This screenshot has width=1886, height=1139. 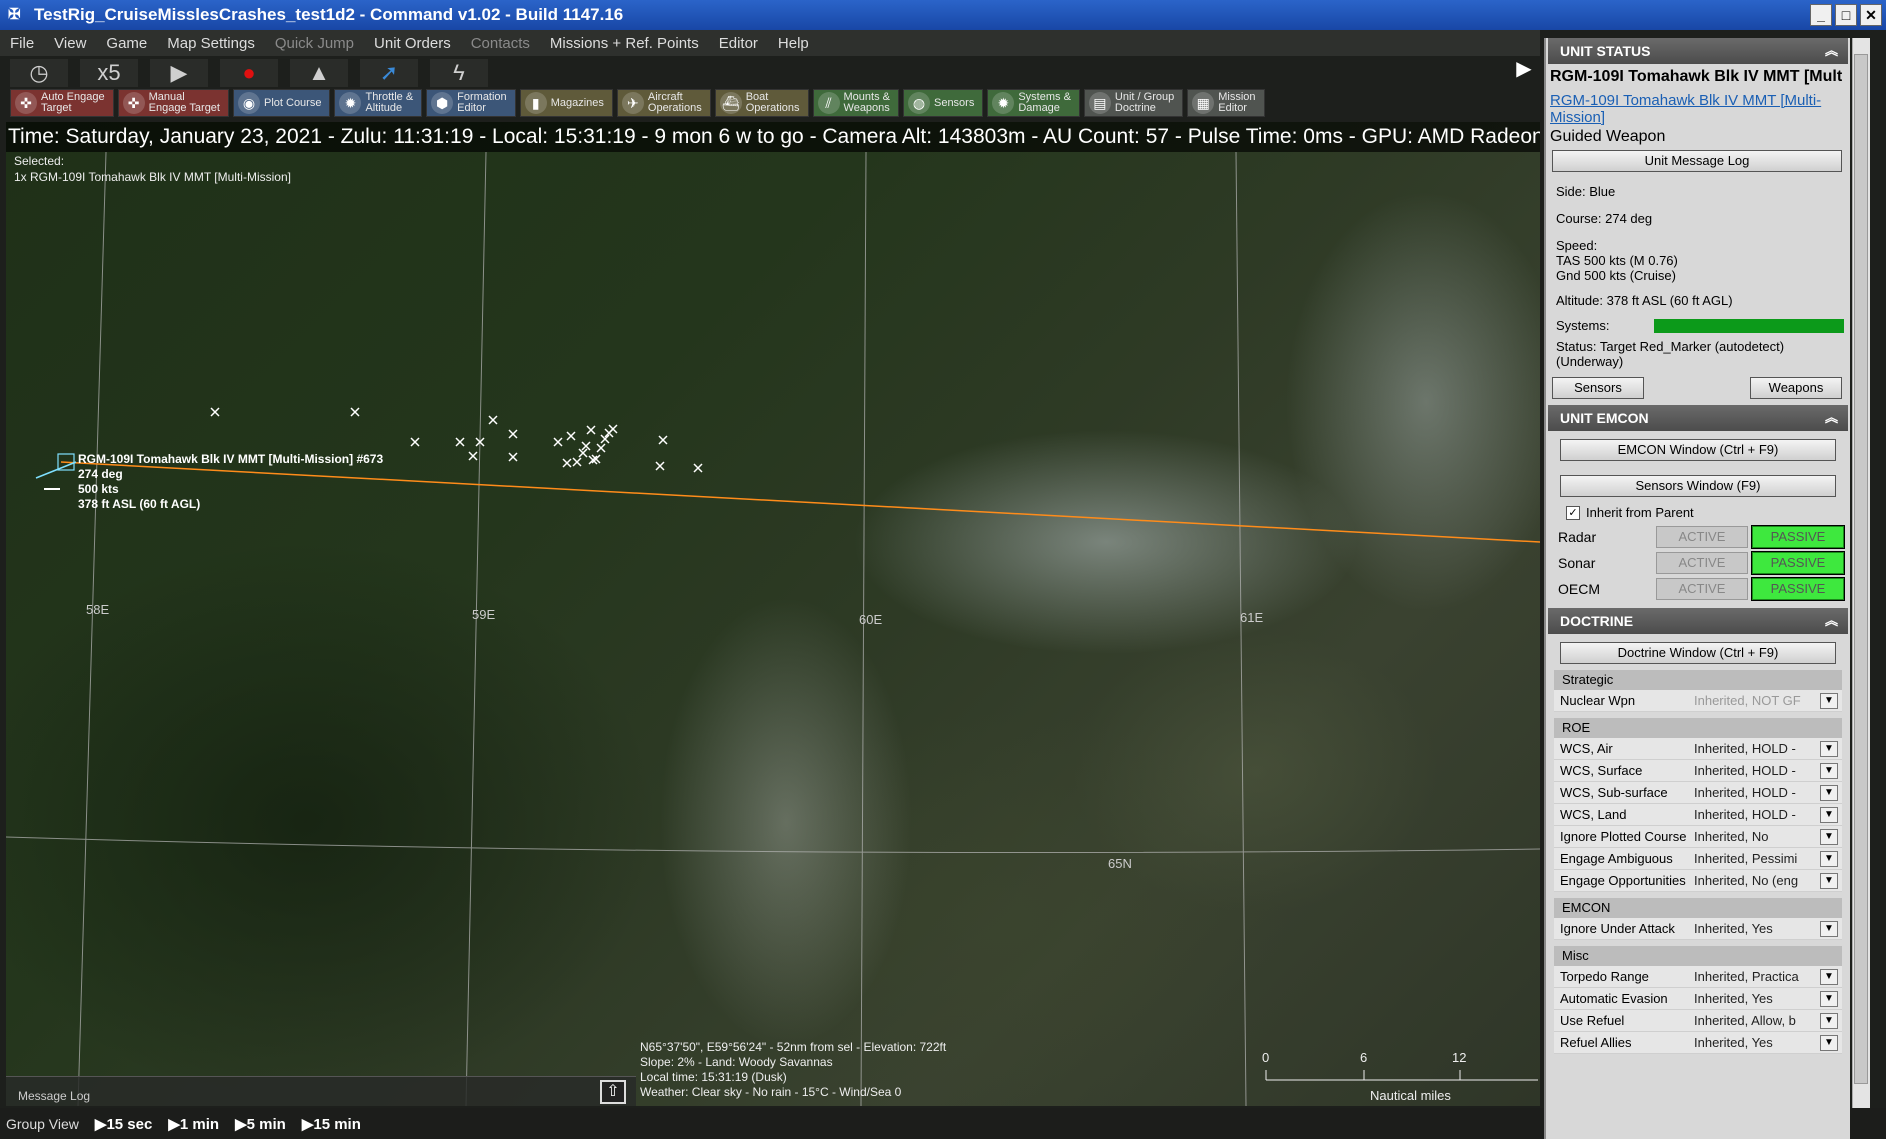 What do you see at coordinates (123, 1124) in the screenshot?
I see `step-15-sec: ▶15 sec` at bounding box center [123, 1124].